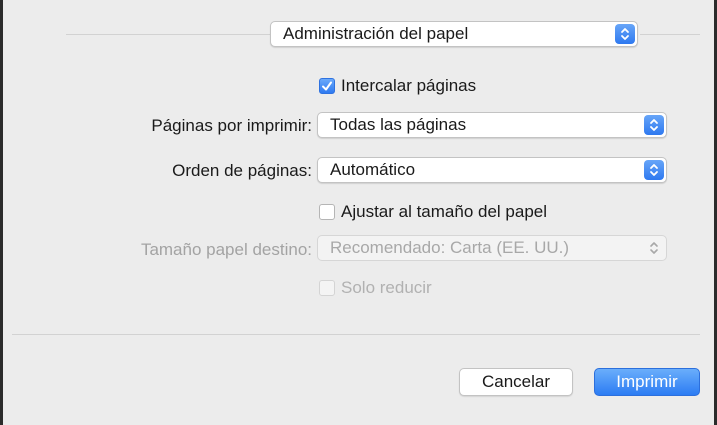 Image resolution: width=717 pixels, height=425 pixels. What do you see at coordinates (231, 125) in the screenshot?
I see `pages-to-print-label: Páginas por imprimir:` at bounding box center [231, 125].